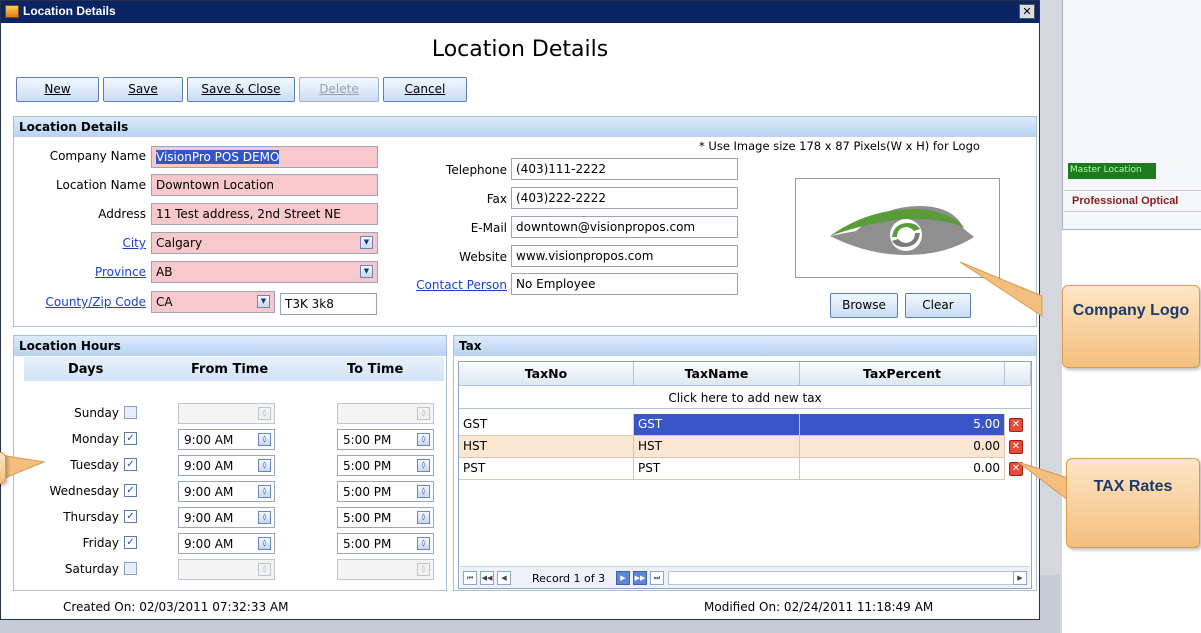 This screenshot has width=1201, height=633. I want to click on company-logo-callout: Company Logo, so click(1131, 326).